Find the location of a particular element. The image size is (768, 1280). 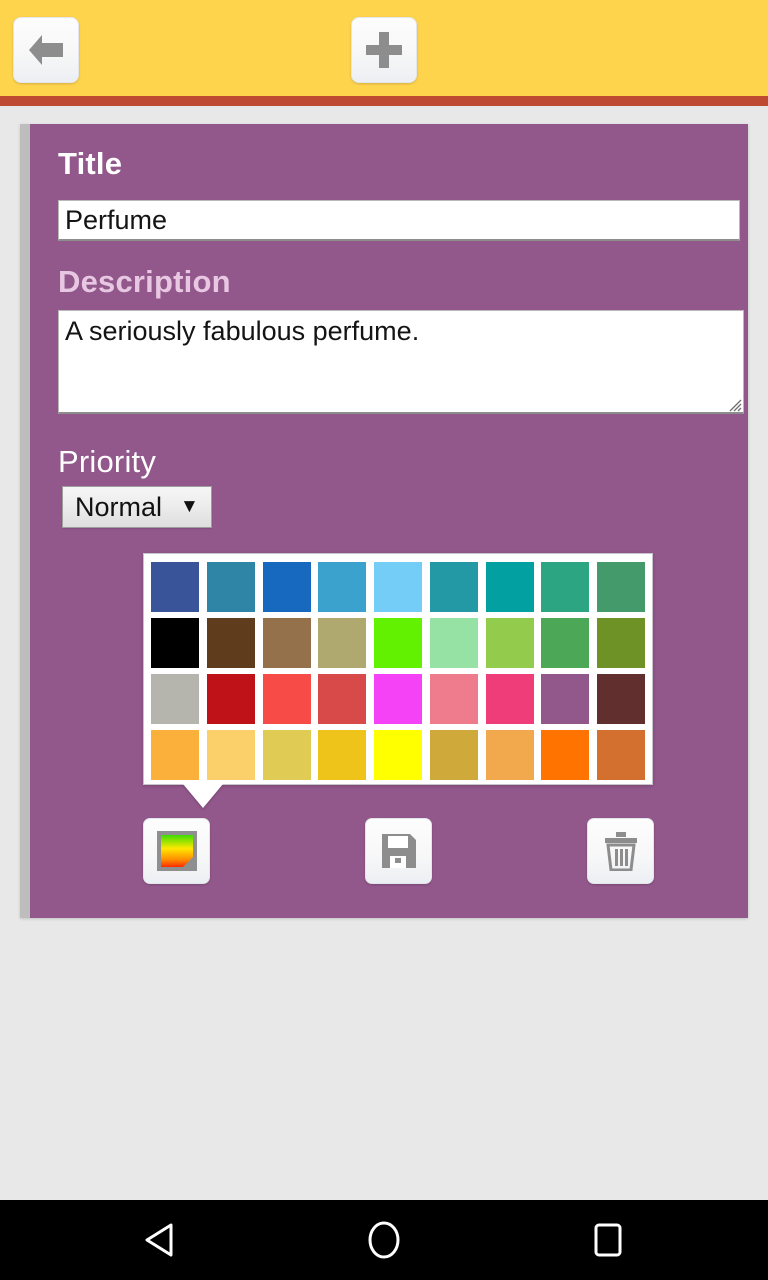

circle-home-icon is located at coordinates (384, 1240).